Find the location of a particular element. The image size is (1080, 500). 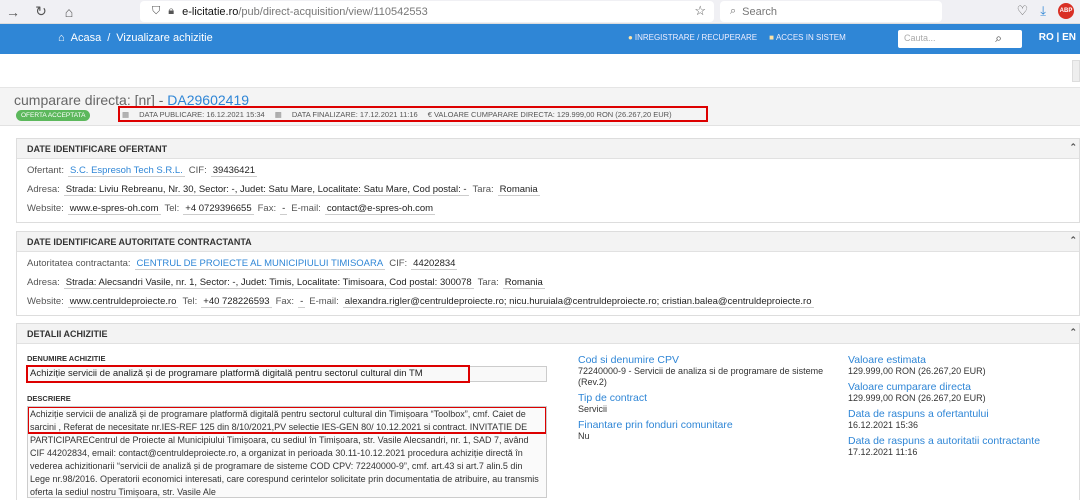

status-badge: OFERTA ACCEPTATA is located at coordinates (53, 115).